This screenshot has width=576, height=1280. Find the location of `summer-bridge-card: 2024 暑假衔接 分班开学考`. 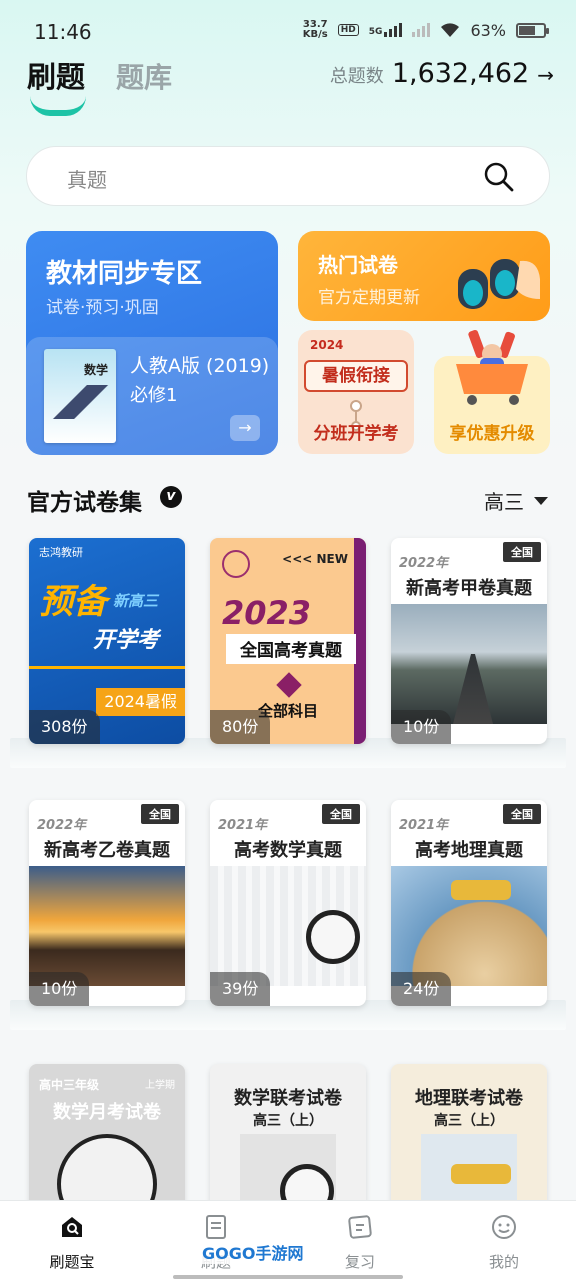

summer-bridge-card: 2024 暑假衔接 分班开学考 is located at coordinates (356, 392).